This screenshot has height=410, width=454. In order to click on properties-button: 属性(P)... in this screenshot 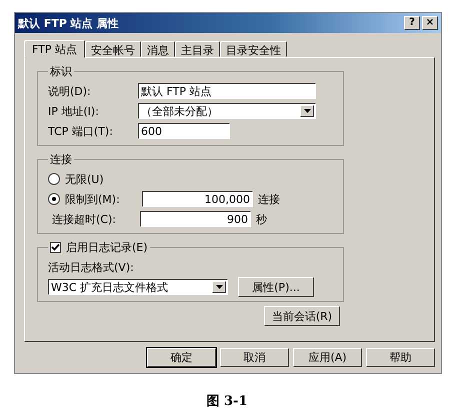, I will do `click(276, 287)`.